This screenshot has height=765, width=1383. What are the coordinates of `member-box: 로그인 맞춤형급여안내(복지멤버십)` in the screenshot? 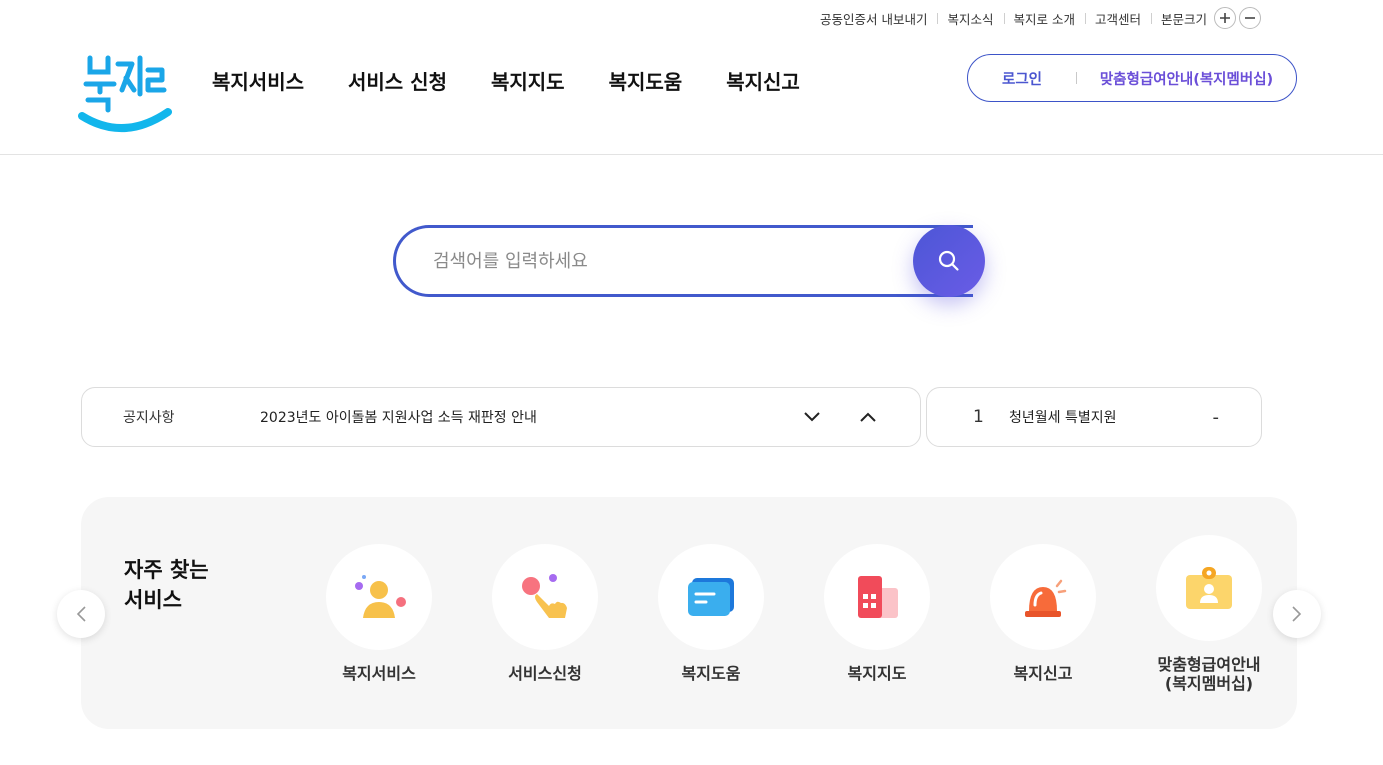 It's located at (1132, 78).